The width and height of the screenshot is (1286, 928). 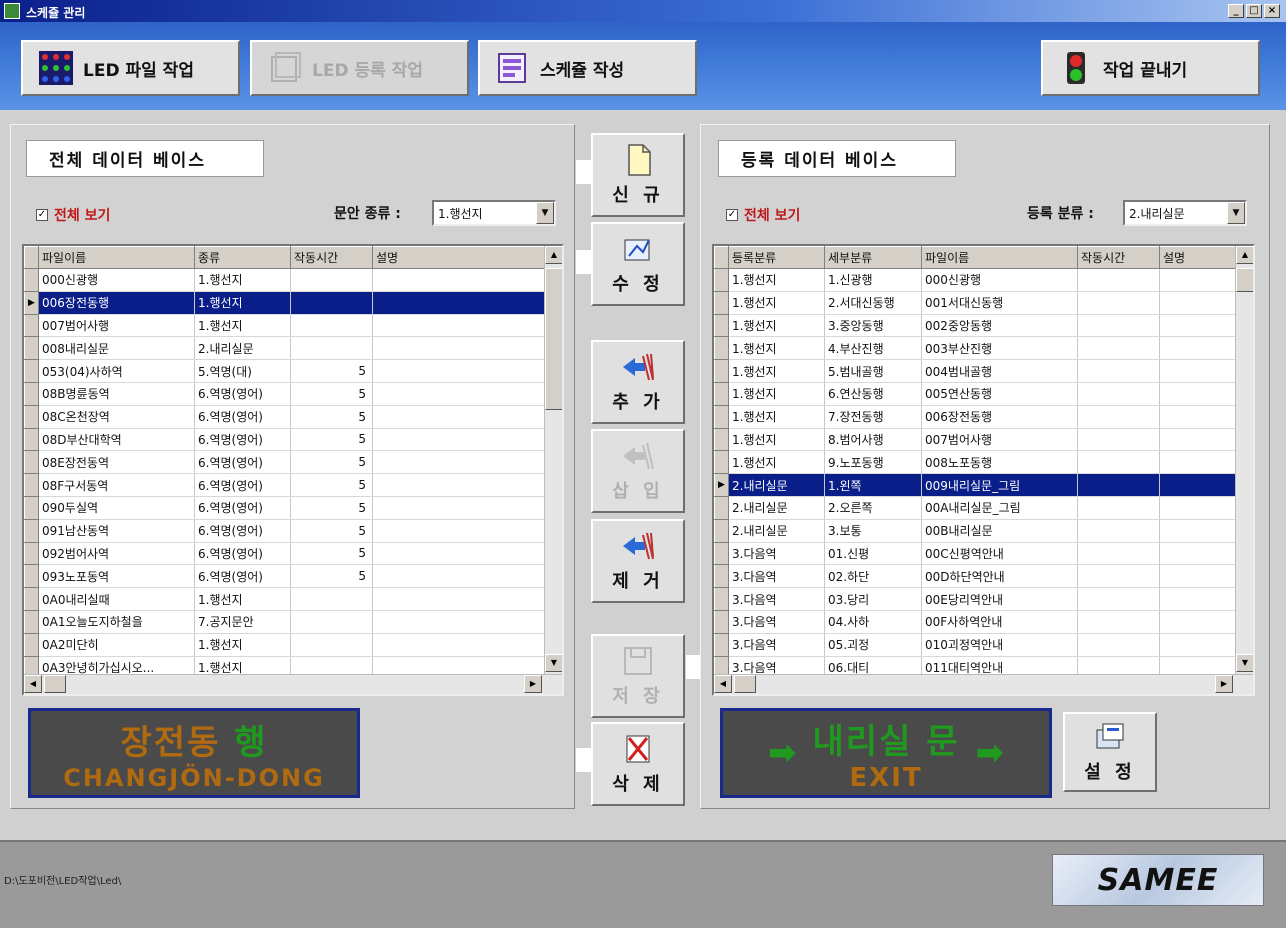 I want to click on left-filter-select: 1.행선지 ▼, so click(x=494, y=213).